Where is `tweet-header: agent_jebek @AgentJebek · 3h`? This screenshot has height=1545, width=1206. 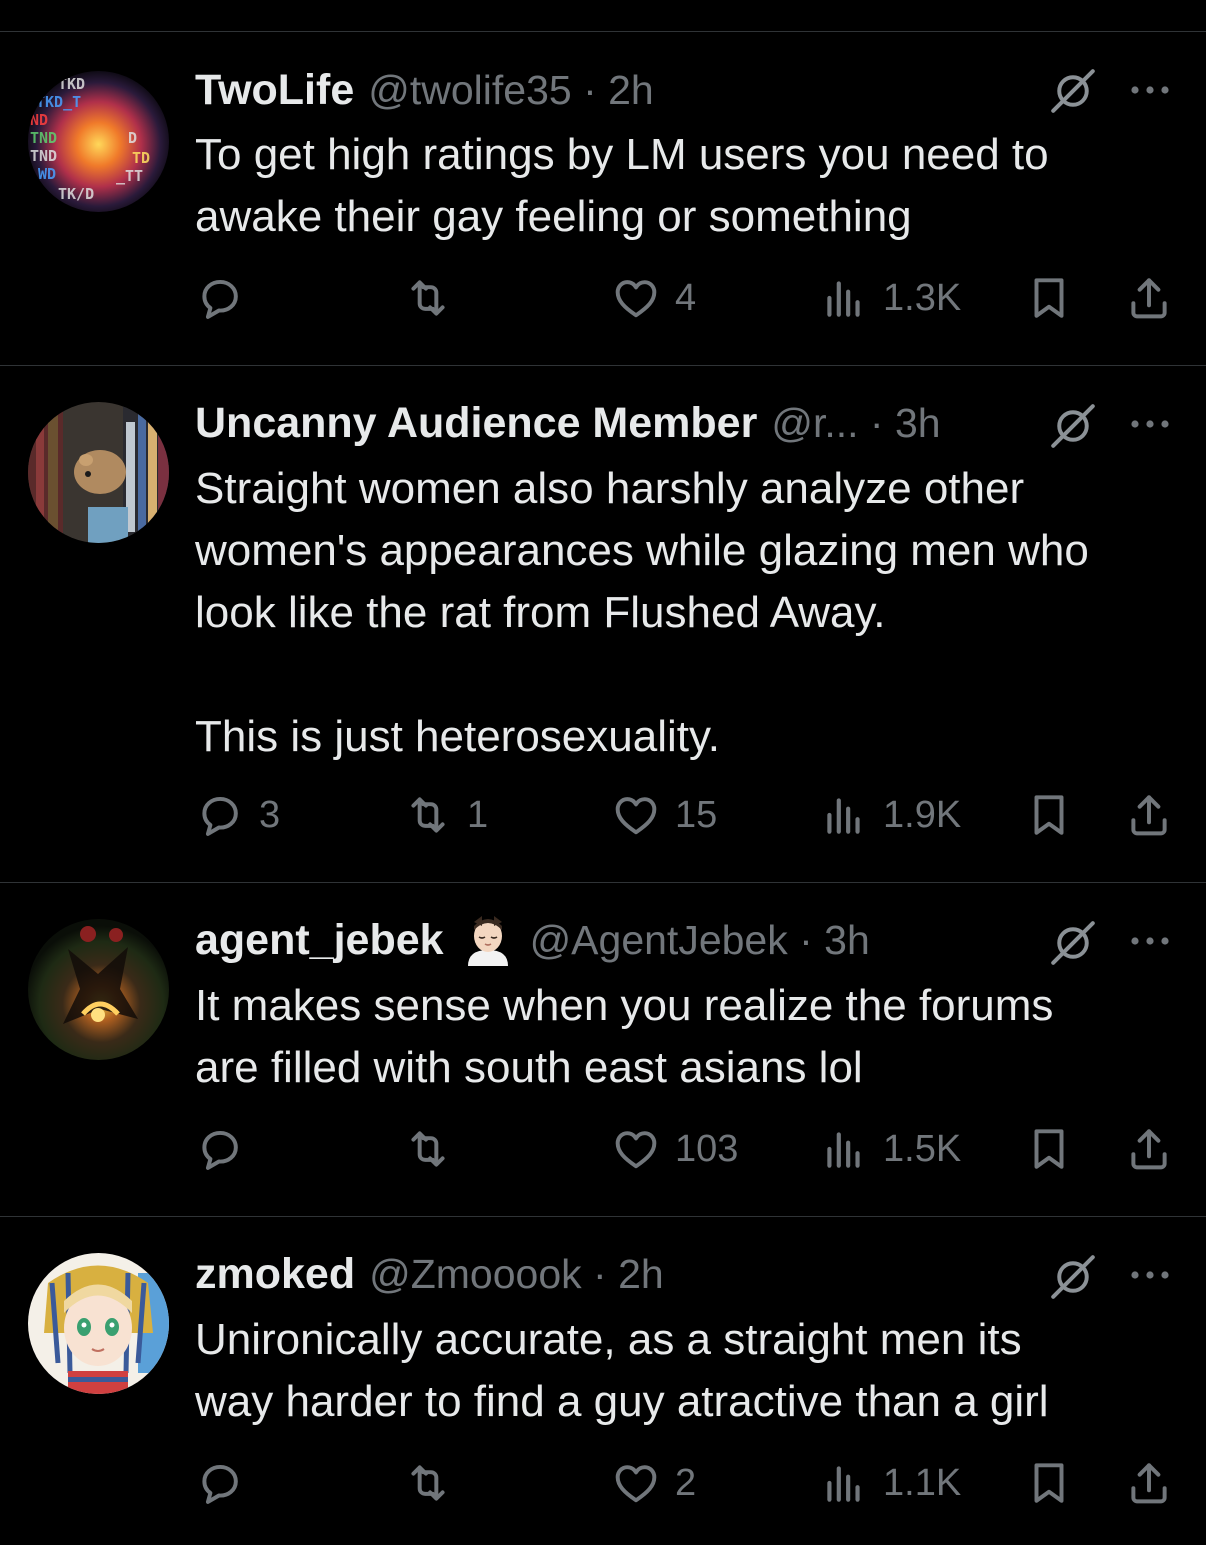
tweet-header: agent_jebek @AgentJebek · 3h is located at coordinates (682, 940).